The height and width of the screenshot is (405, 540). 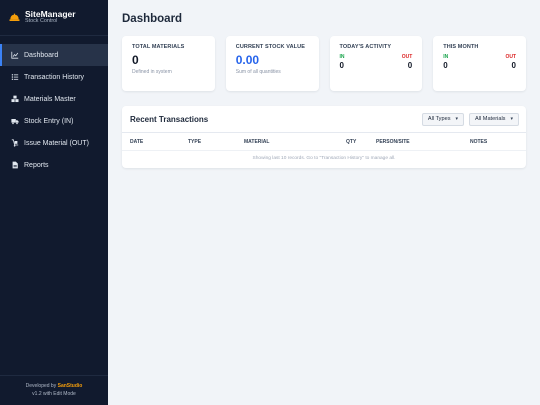 I want to click on page-title: Dashboard, so click(x=152, y=19).